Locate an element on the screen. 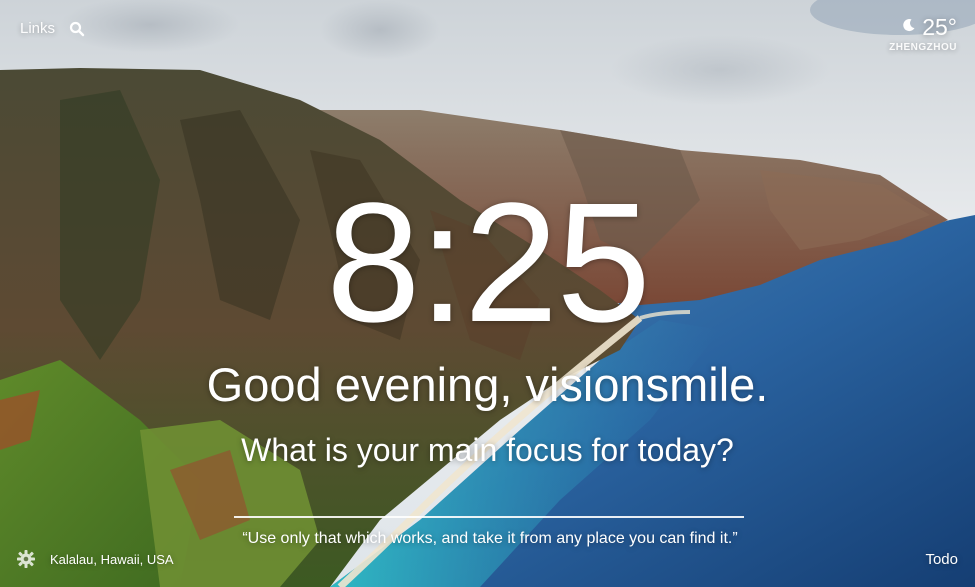  greeting-text: Good evening, visionsmile. is located at coordinates (487, 384).